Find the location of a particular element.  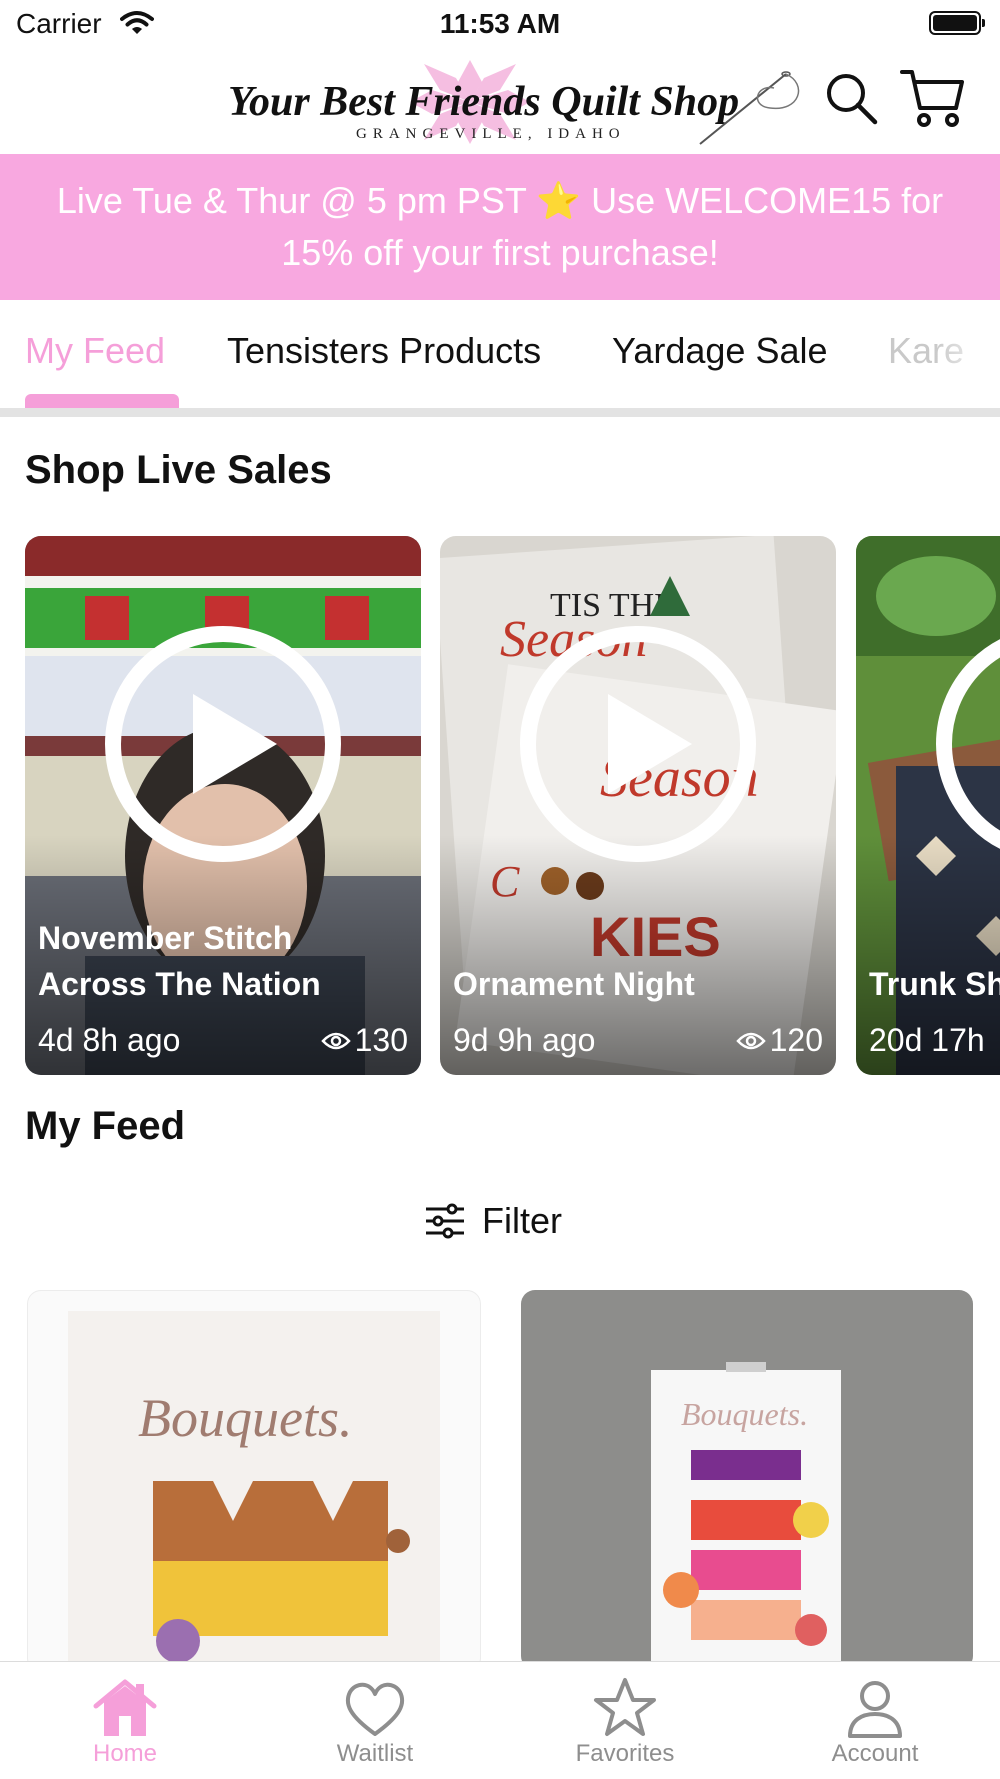

home-icon is located at coordinates (125, 1707).